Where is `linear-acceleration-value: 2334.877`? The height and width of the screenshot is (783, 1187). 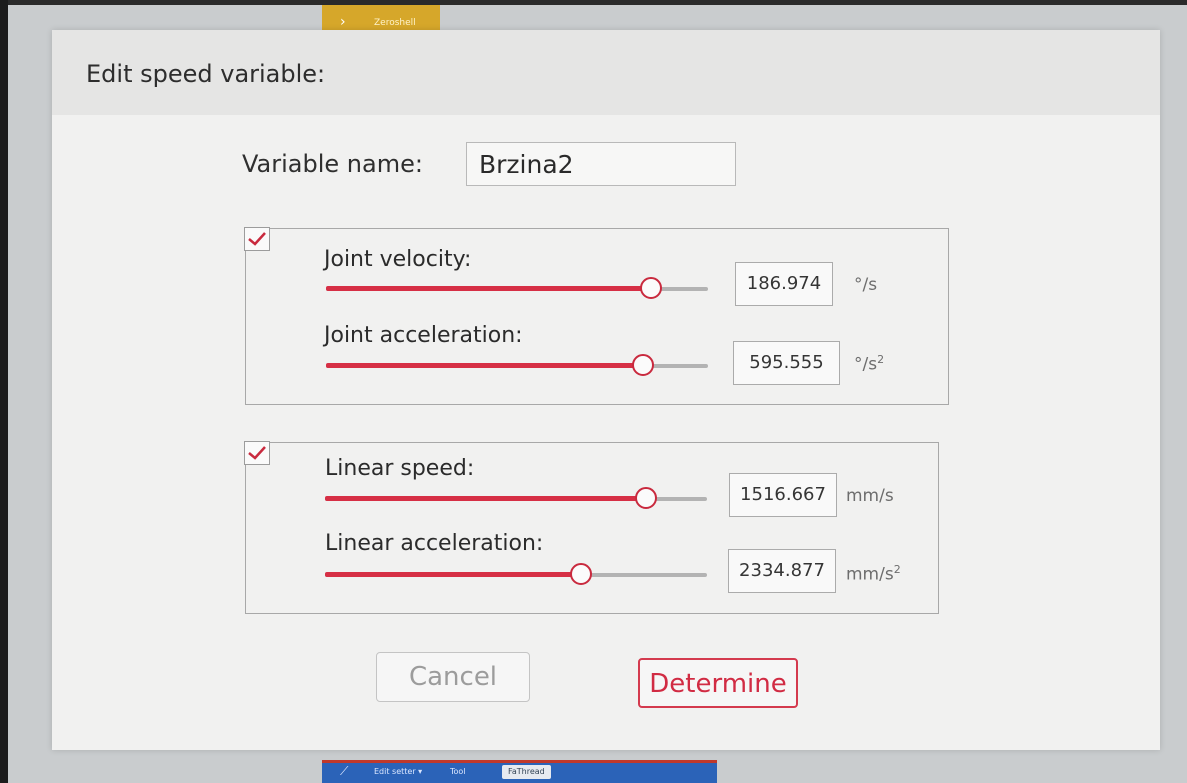 linear-acceleration-value: 2334.877 is located at coordinates (782, 571).